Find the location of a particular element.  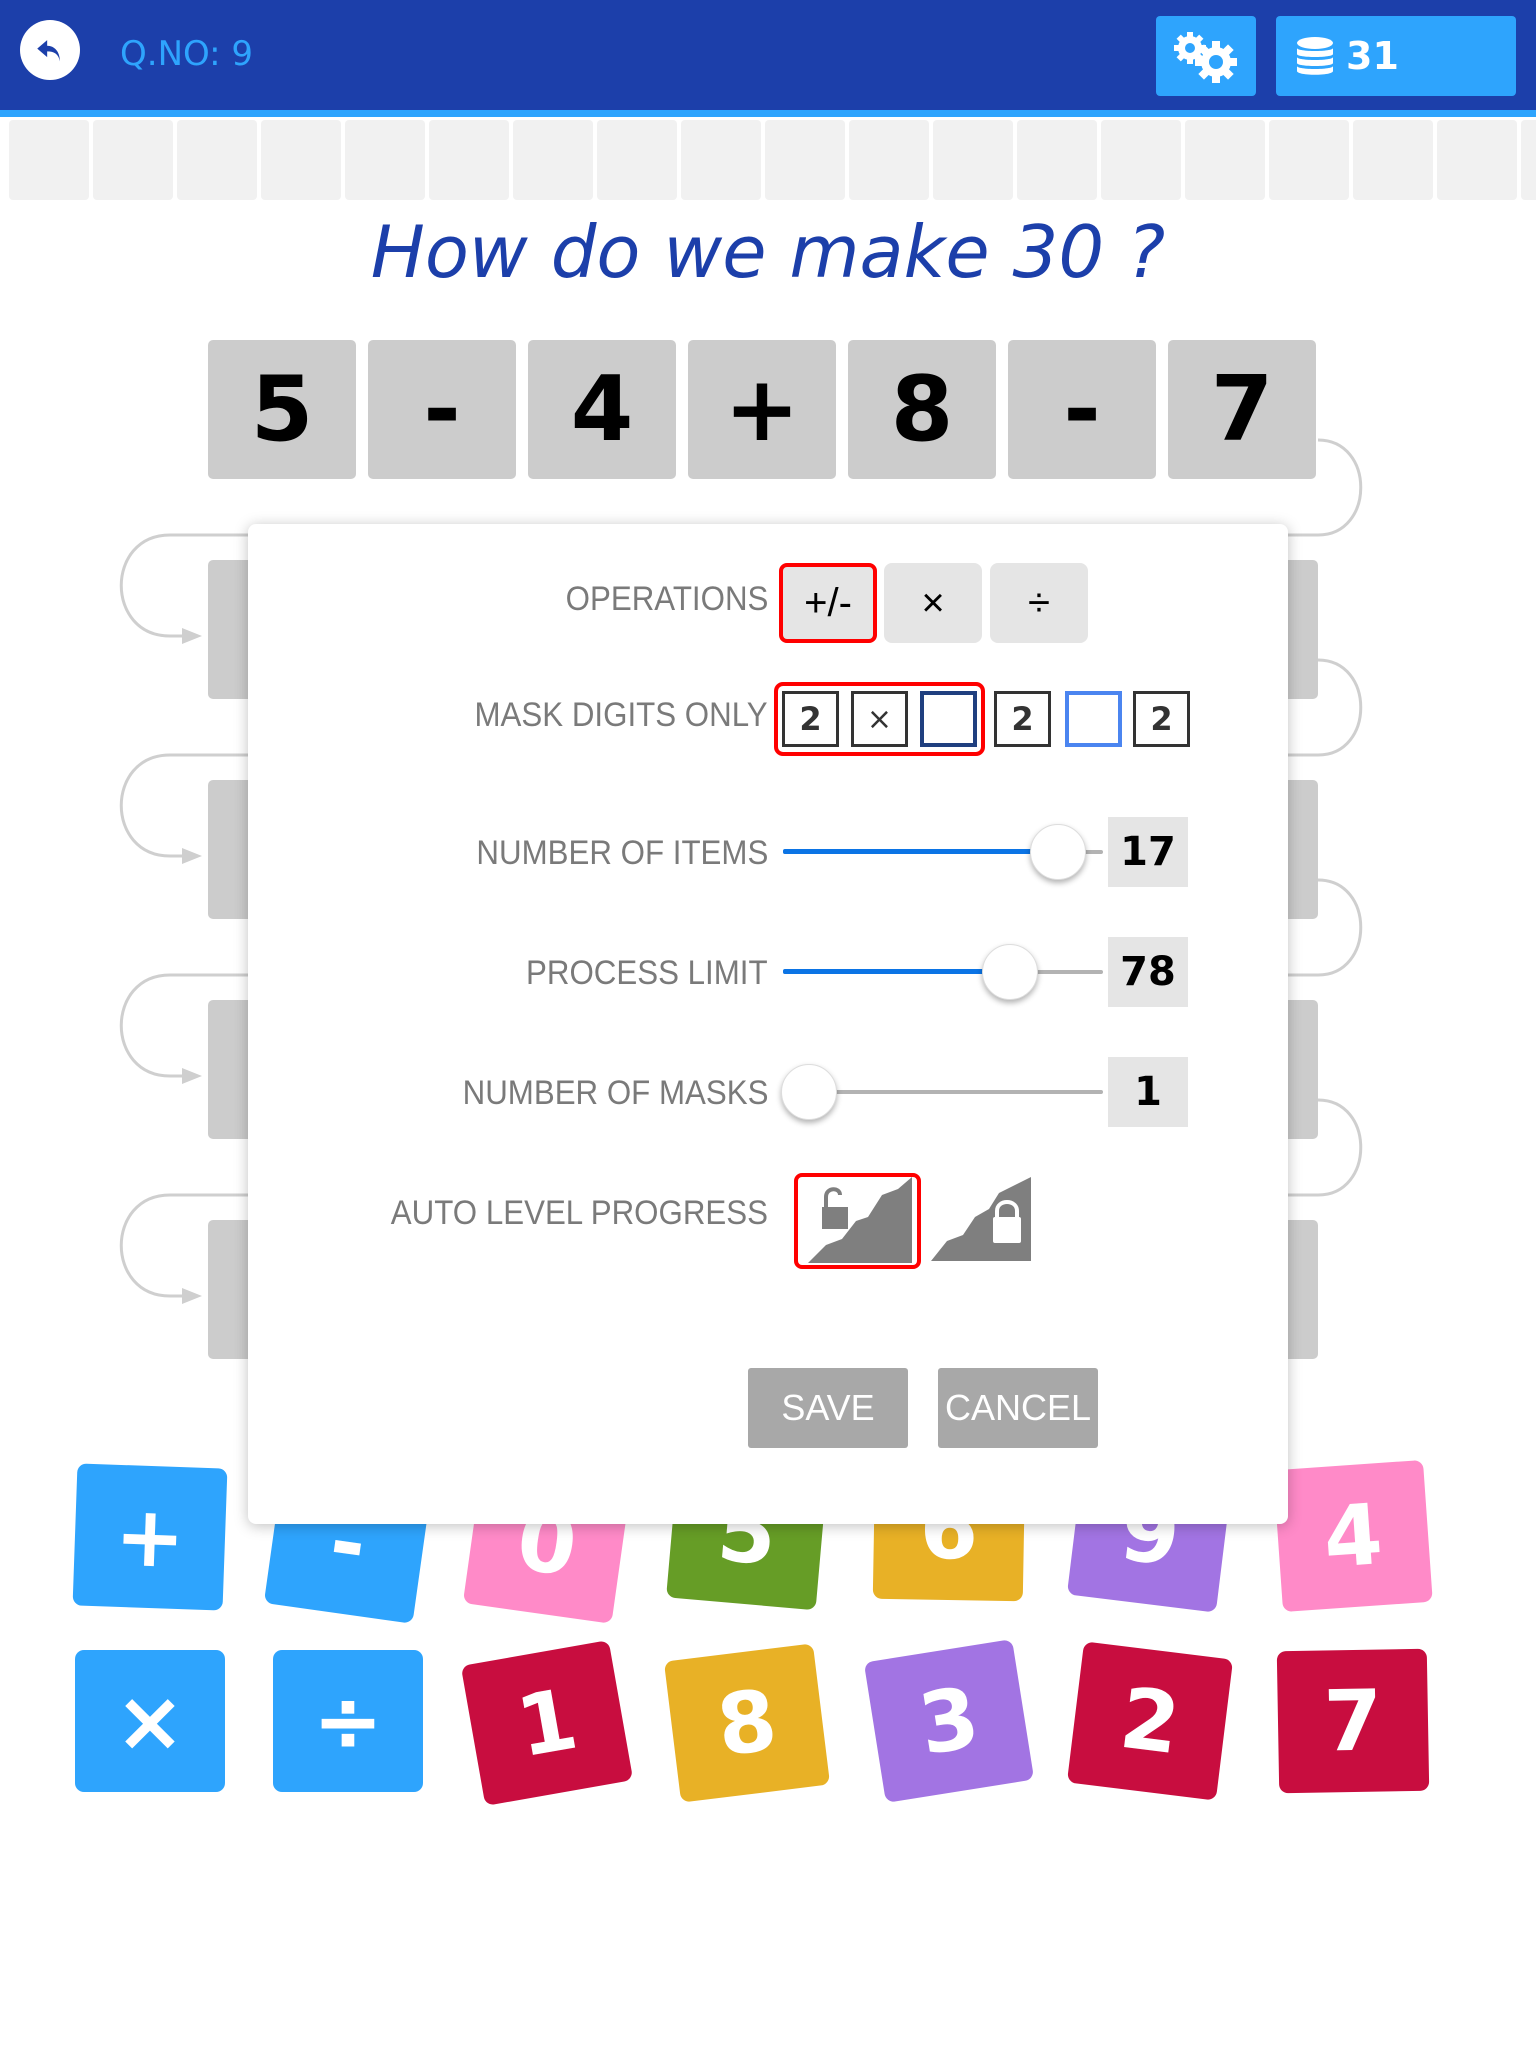

mask-option-1-box is located at coordinates (948, 719).